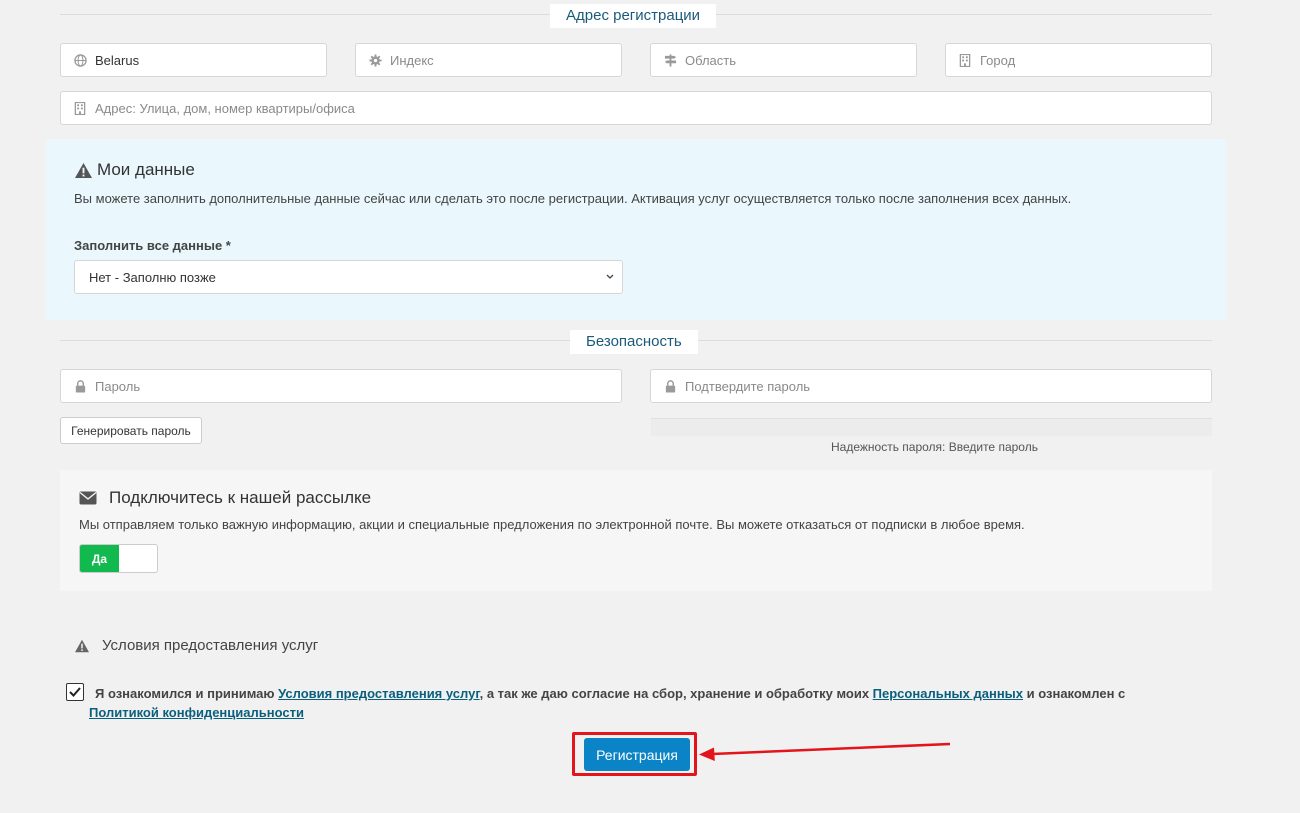 The width and height of the screenshot is (1300, 813). I want to click on confirm-password-input: Подтвердите пароль, so click(931, 386).